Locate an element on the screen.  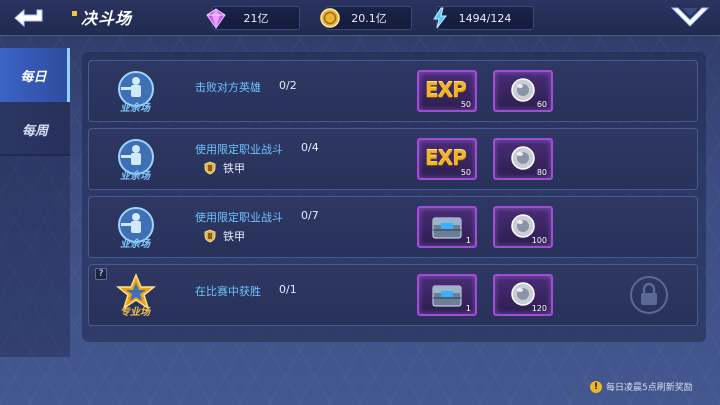
coin-counter: 20.1亿 is located at coordinates (366, 18).